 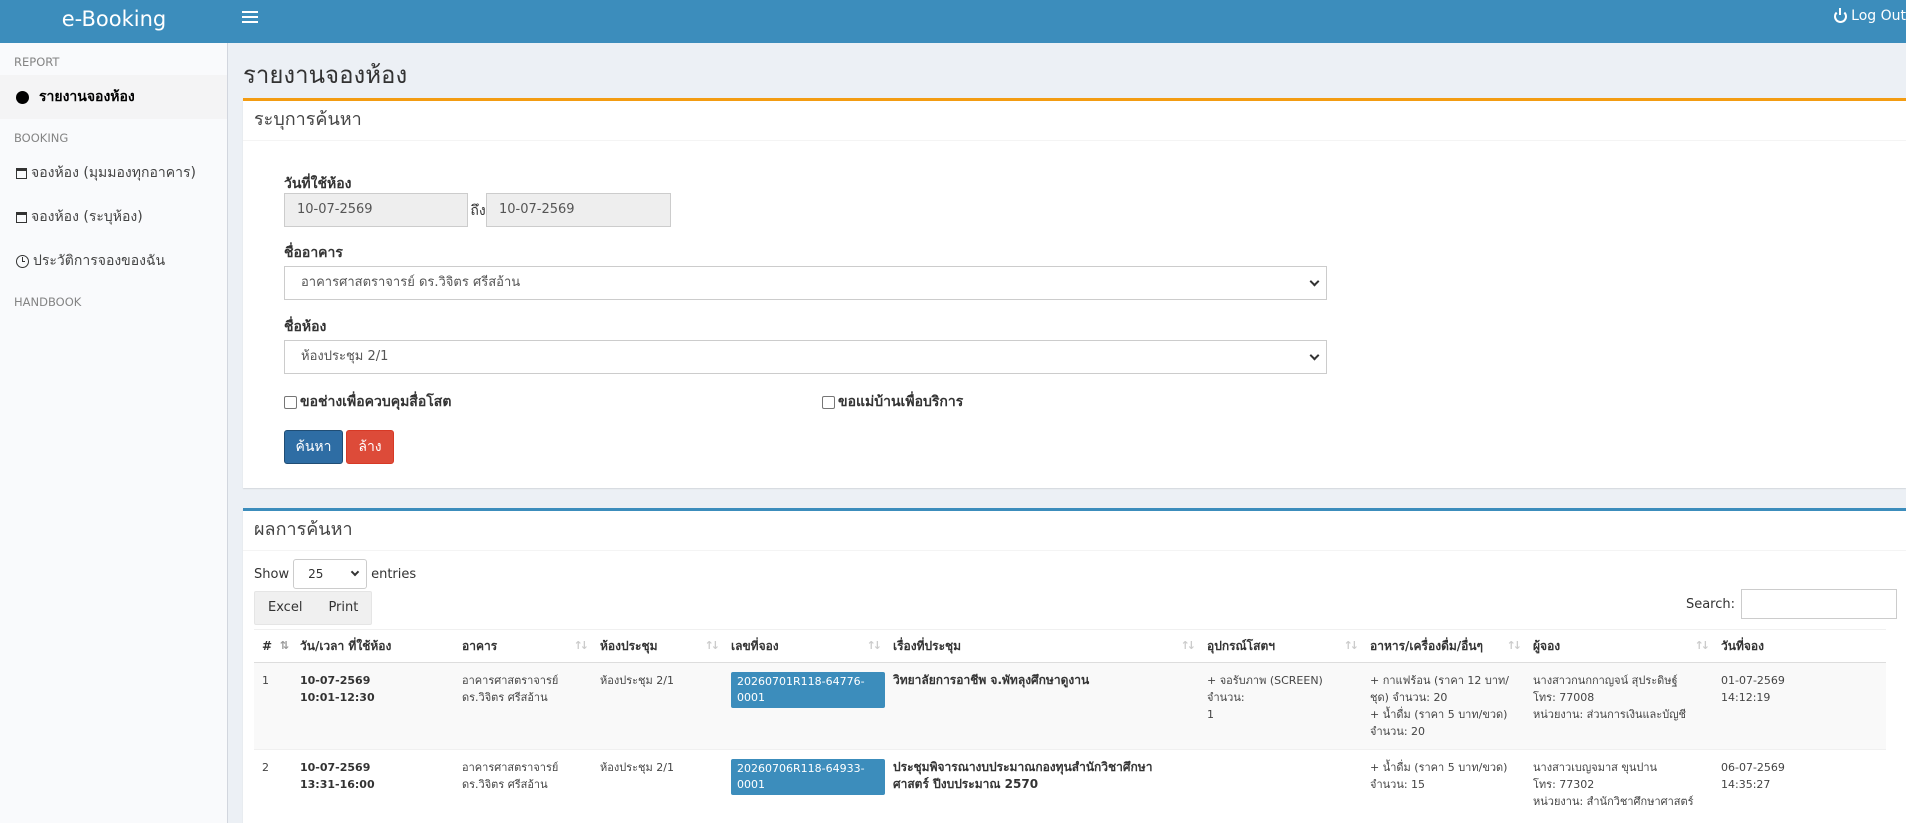 I want to click on page-length-control: Show 25 entries, so click(x=335, y=574).